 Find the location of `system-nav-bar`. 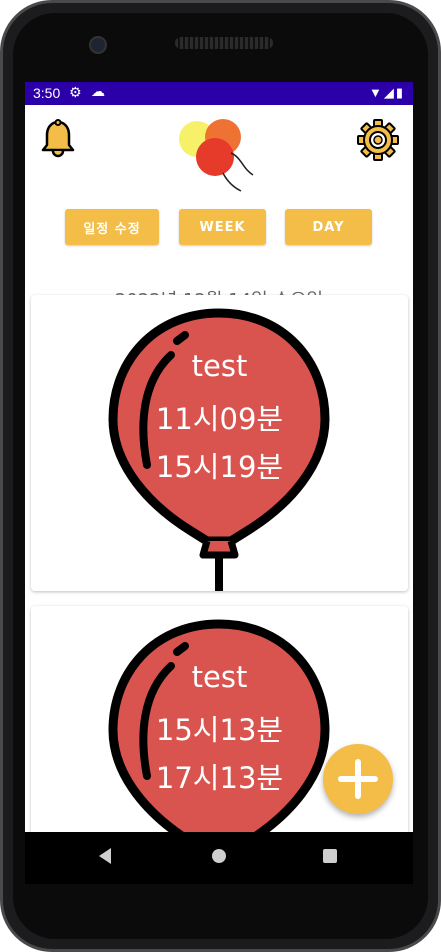

system-nav-bar is located at coordinates (219, 858).